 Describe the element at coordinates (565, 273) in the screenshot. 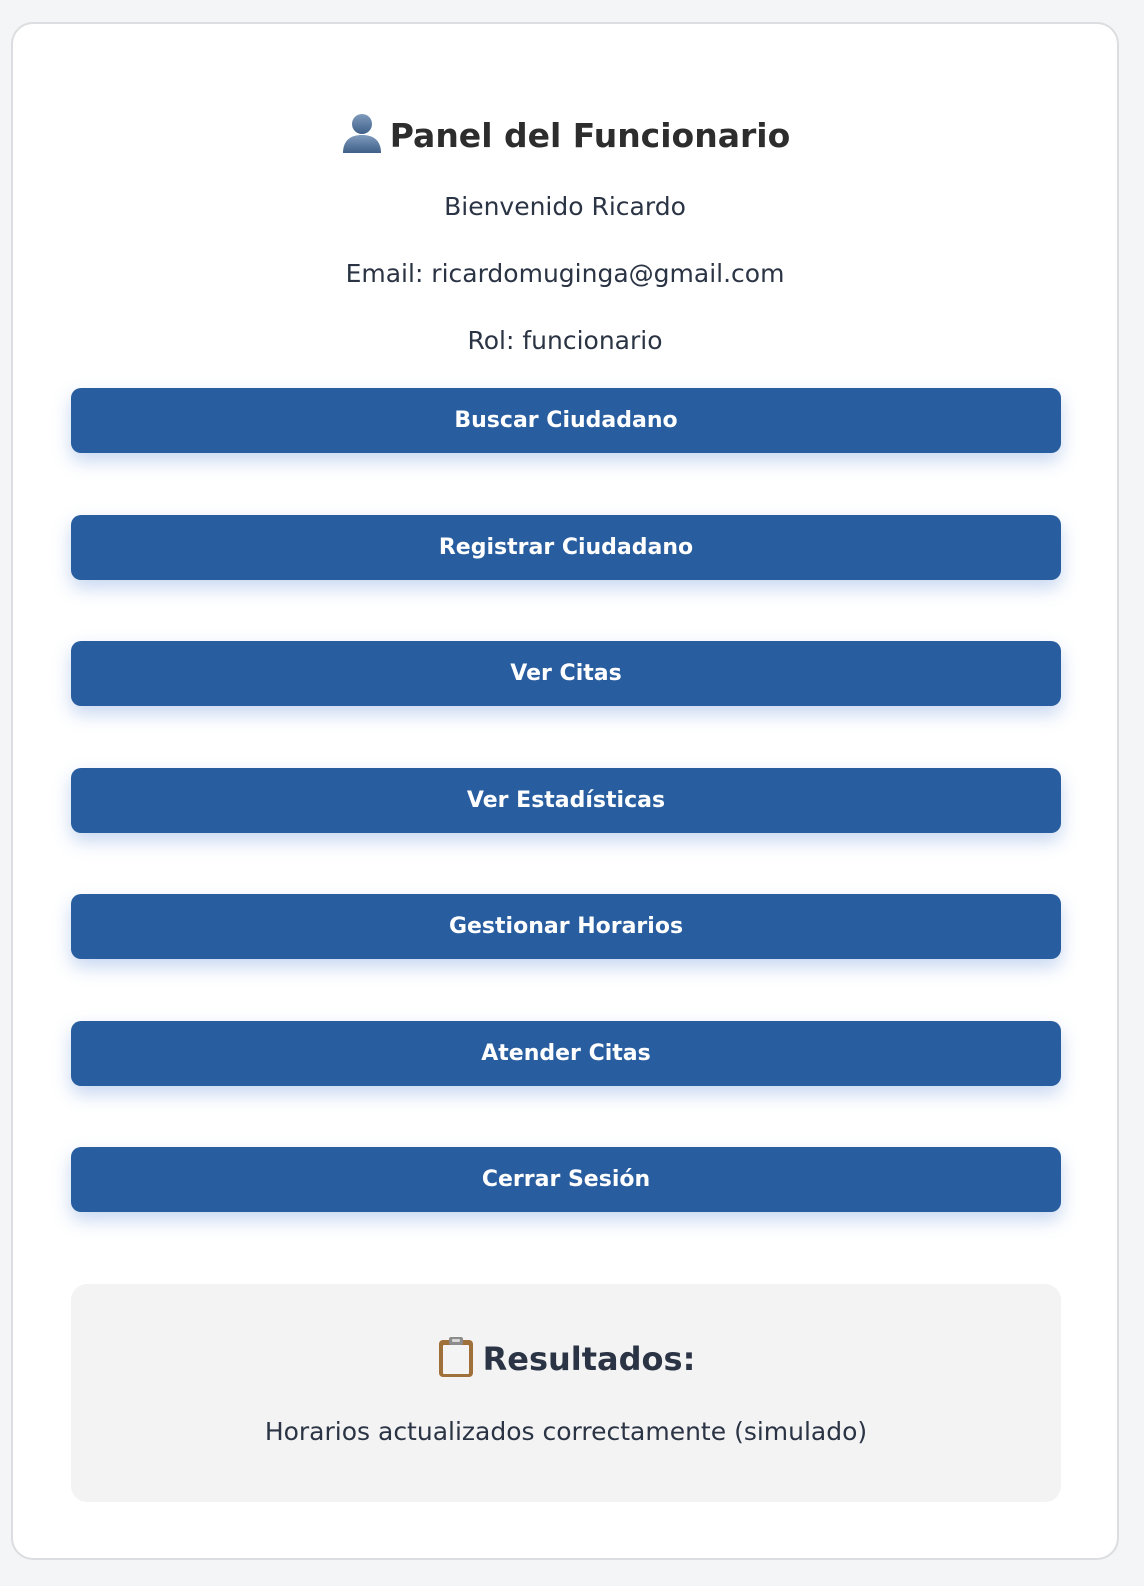

I see `email-text: Email: ricardomuginga@gmail.com` at that location.